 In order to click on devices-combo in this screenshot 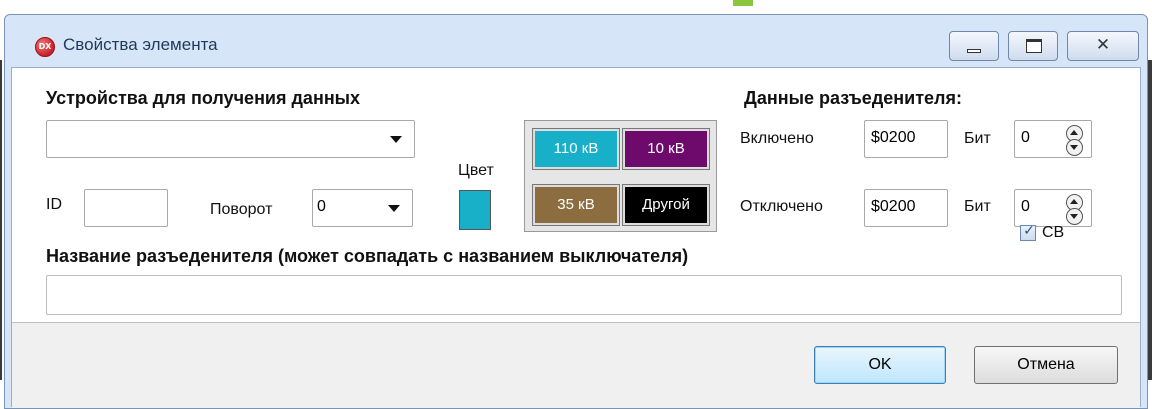, I will do `click(230, 139)`.